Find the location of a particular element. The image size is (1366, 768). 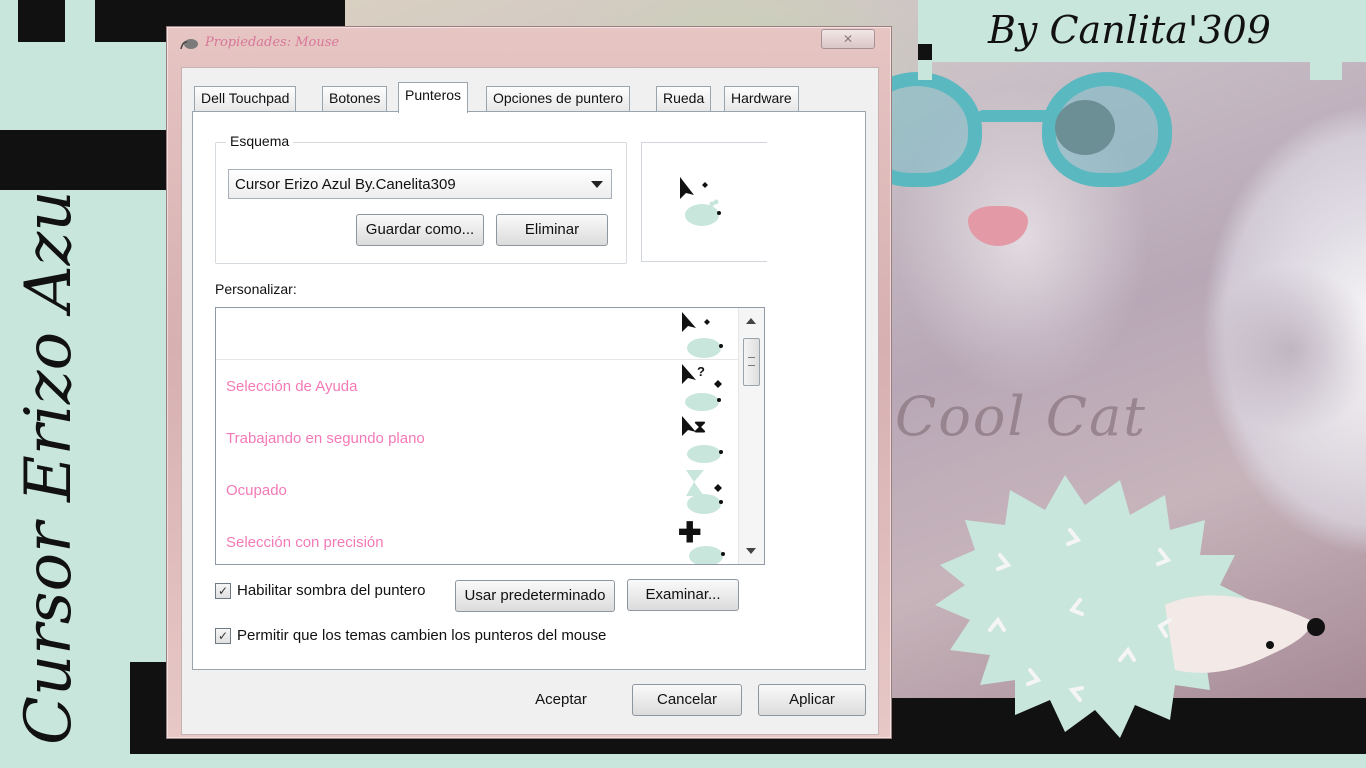

list-item-label: Trabajando en segundo plano is located at coordinates (325, 438).